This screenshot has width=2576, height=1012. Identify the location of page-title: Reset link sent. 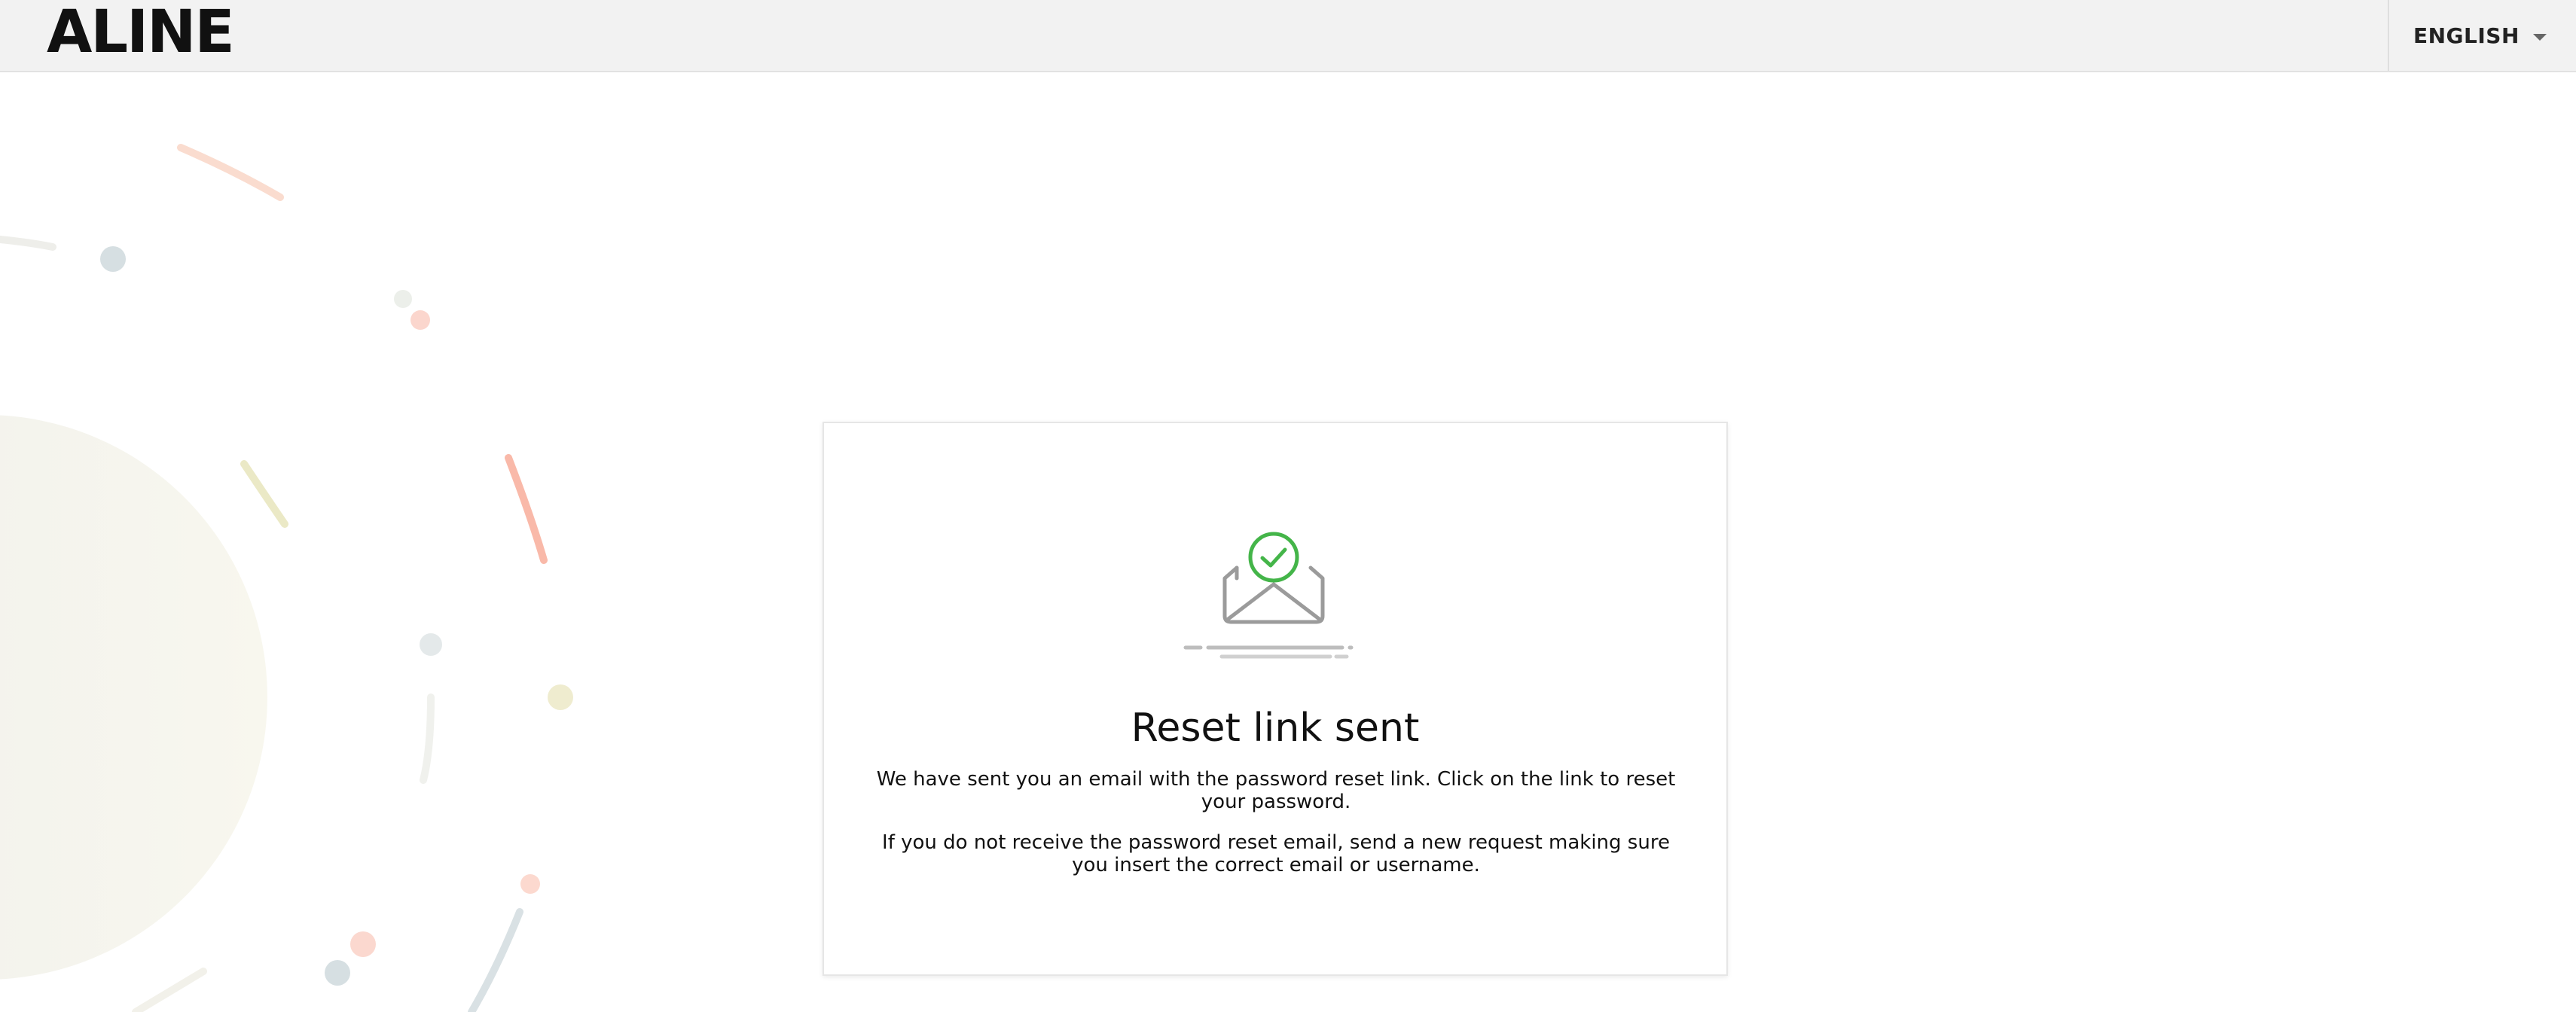
(1276, 728).